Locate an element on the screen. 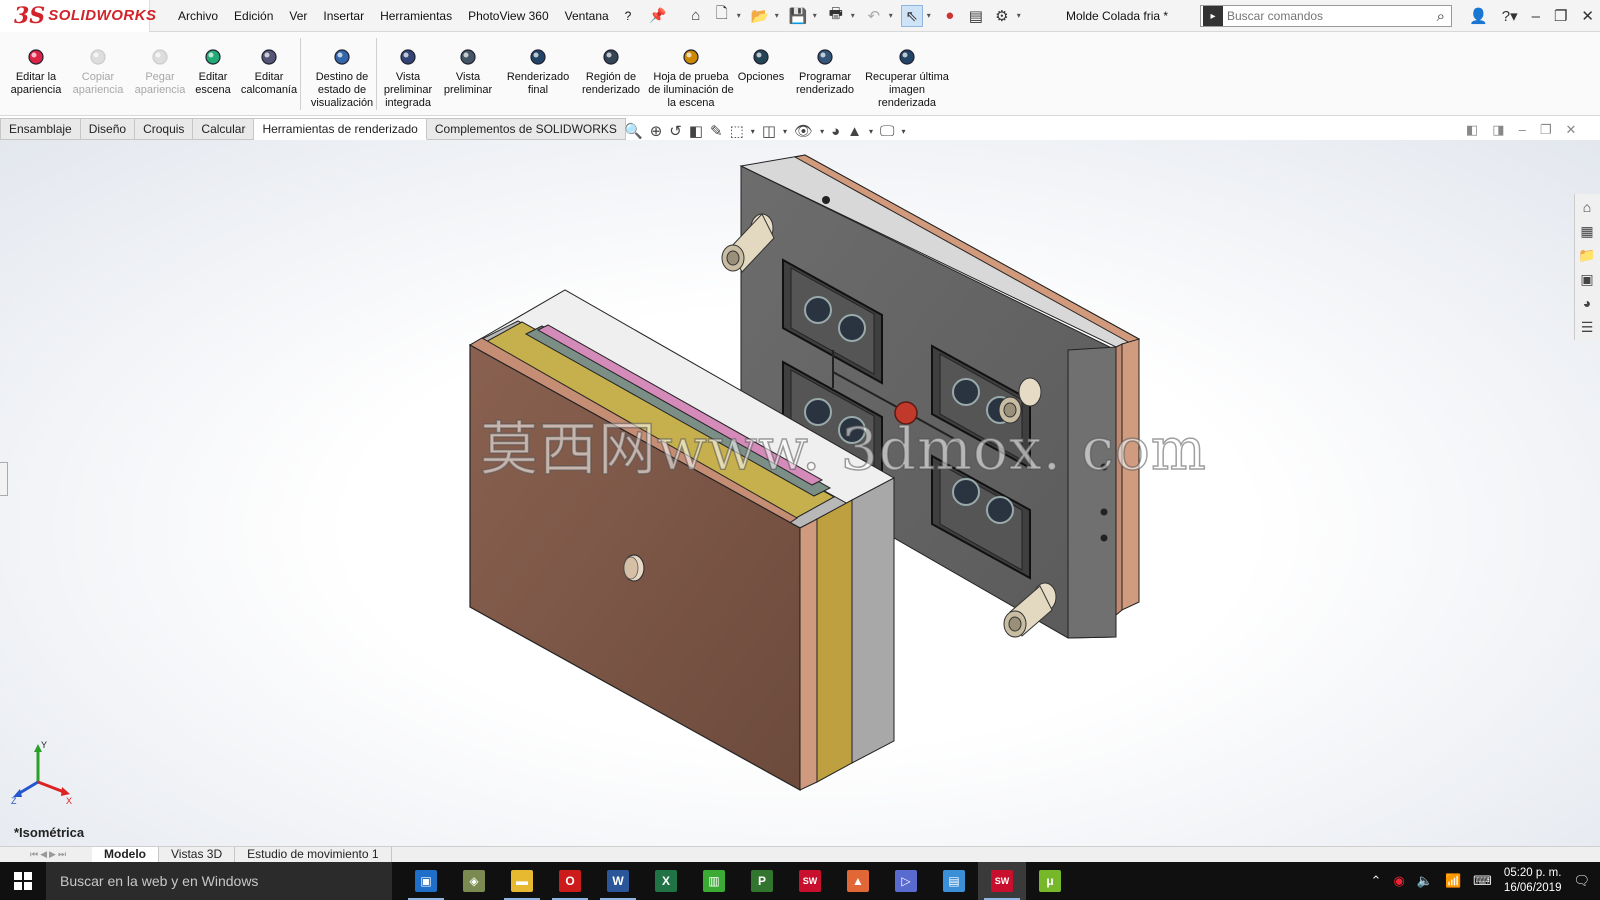 This screenshot has height=900, width=1600. 3d-app-taskbar-button: ◈ is located at coordinates (474, 881).